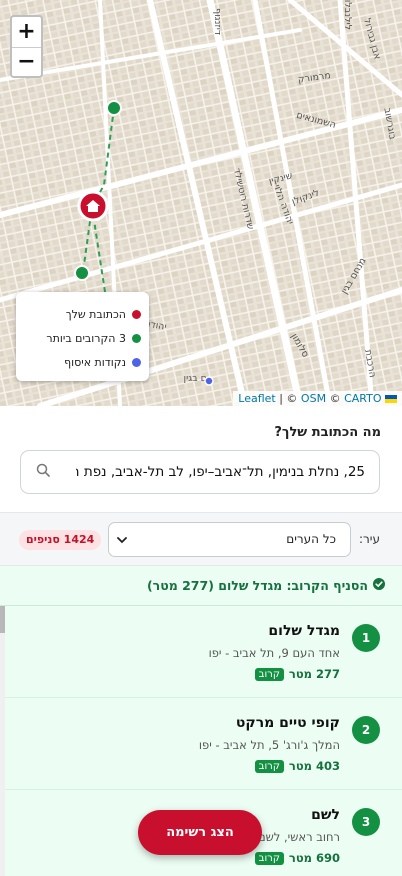 Image resolution: width=402 pixels, height=876 pixels. I want to click on home-marker, so click(93, 206).